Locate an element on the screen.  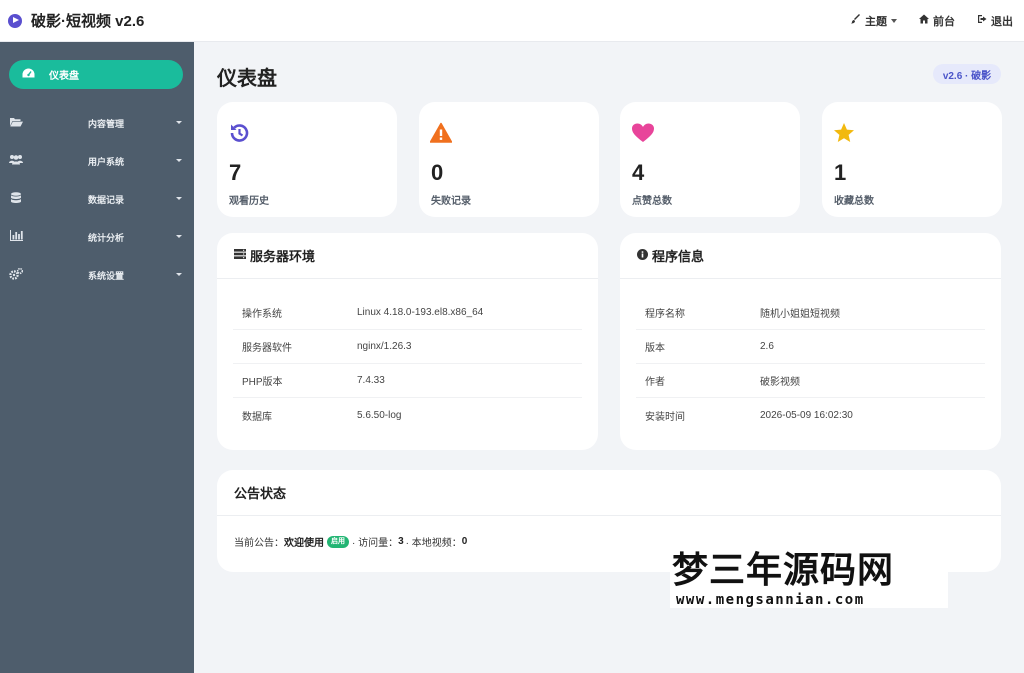
info-key: 程序名称 is located at coordinates (665, 314).